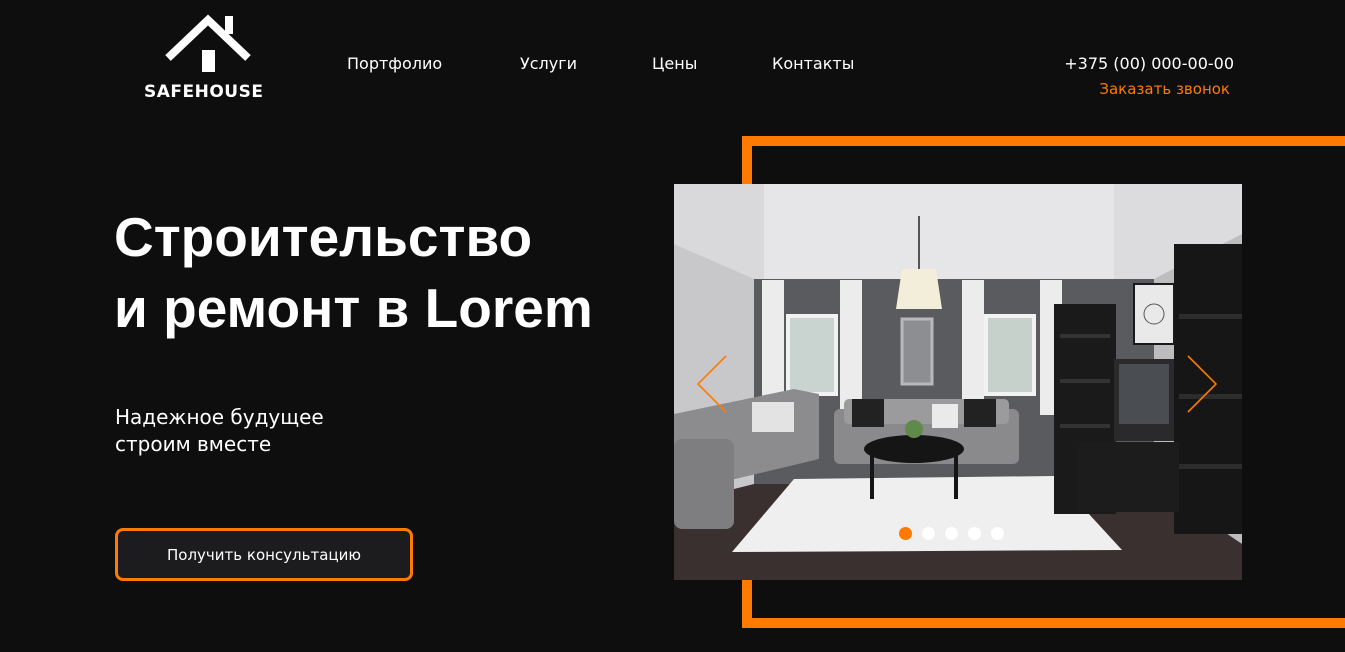 The image size is (1345, 652). I want to click on hero-title: Строительство и ремонт в Lorem, so click(353, 273).